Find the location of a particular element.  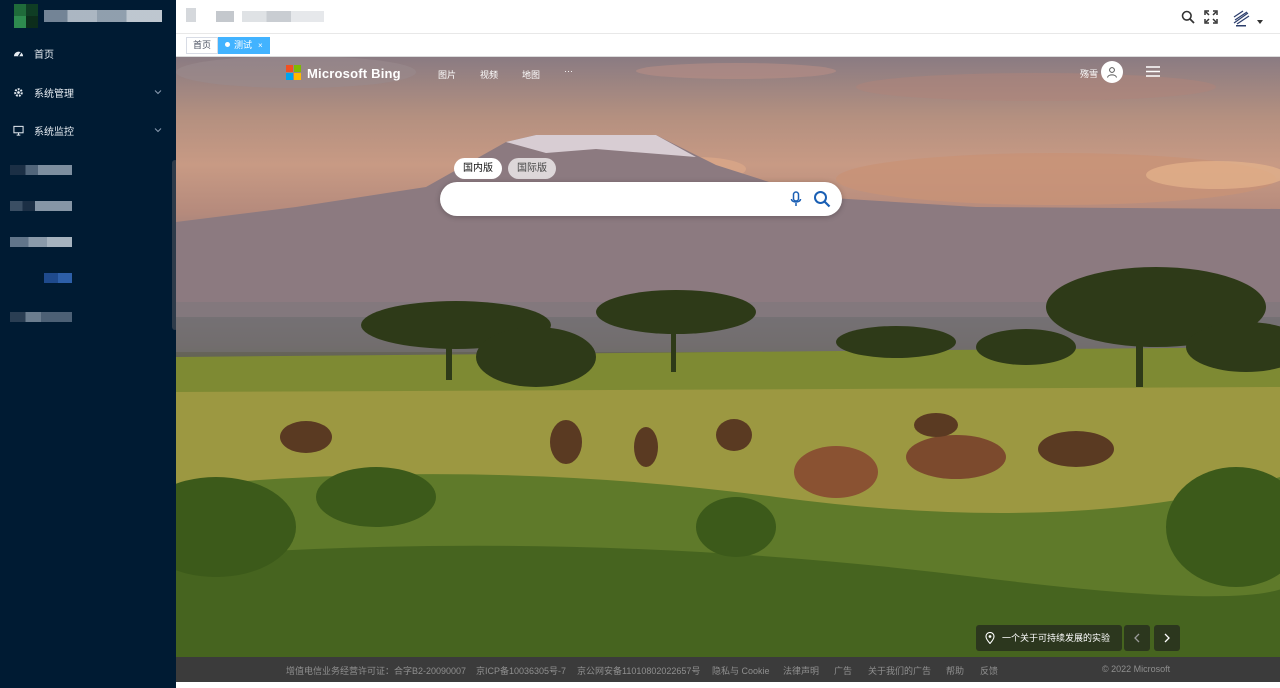

logo-icon is located at coordinates (26, 16).